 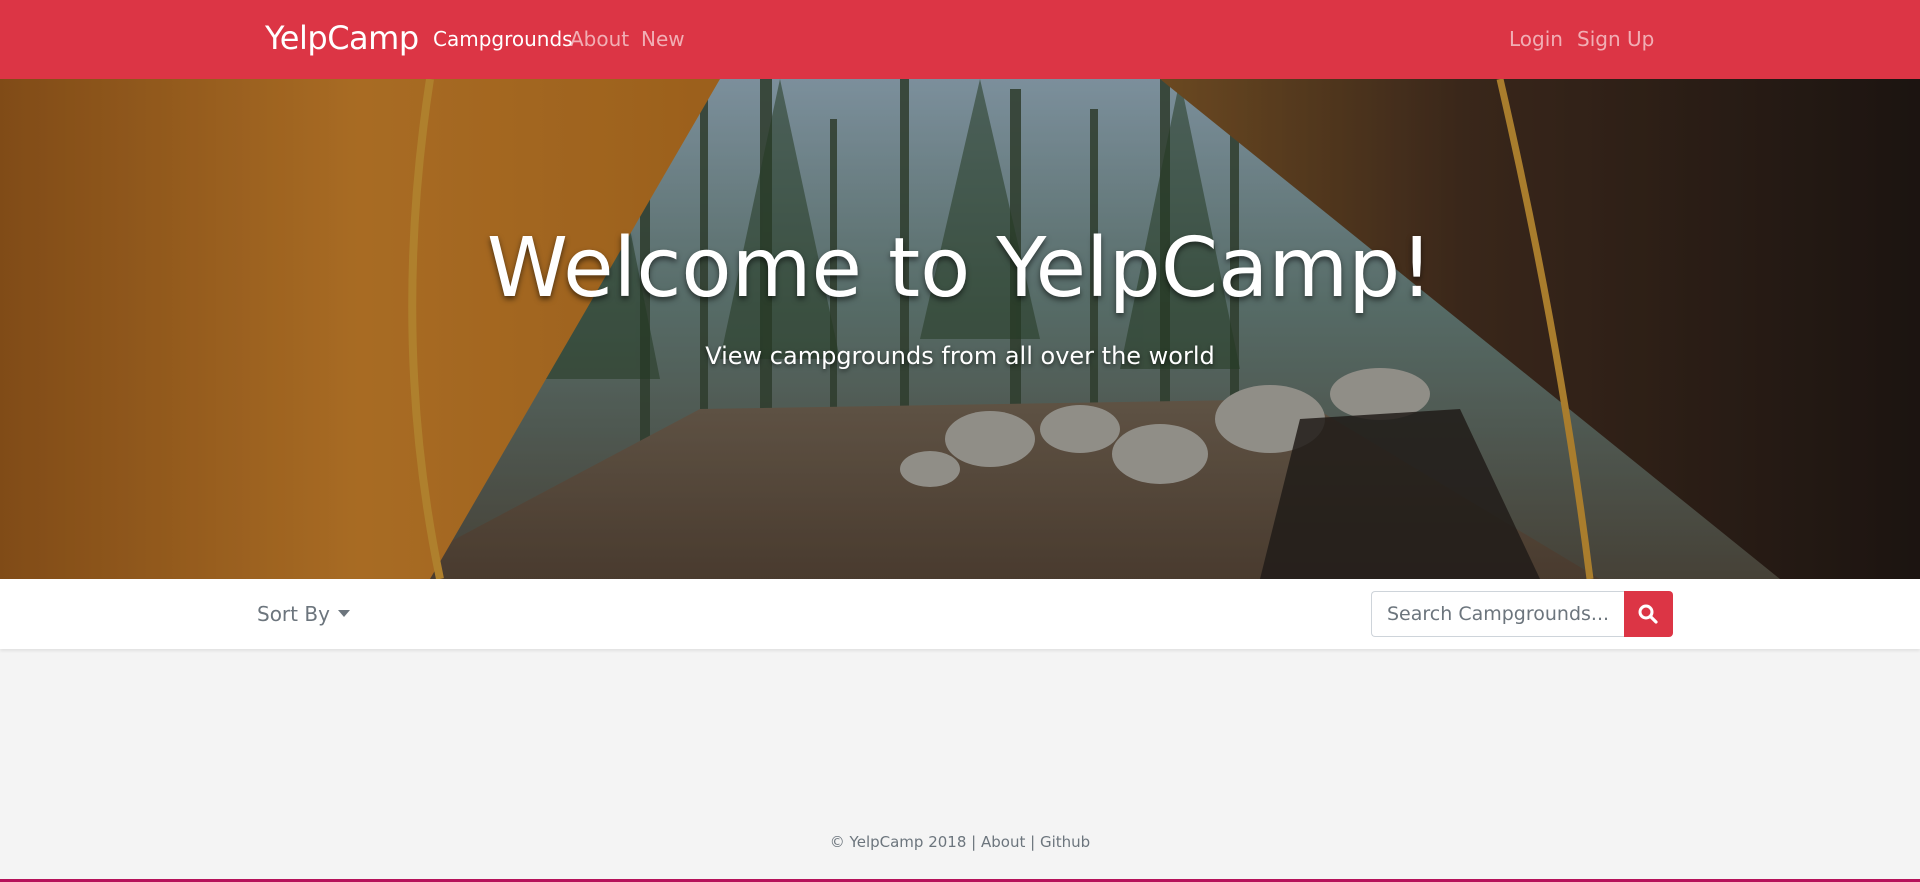 I want to click on search-button, so click(x=1648, y=614).